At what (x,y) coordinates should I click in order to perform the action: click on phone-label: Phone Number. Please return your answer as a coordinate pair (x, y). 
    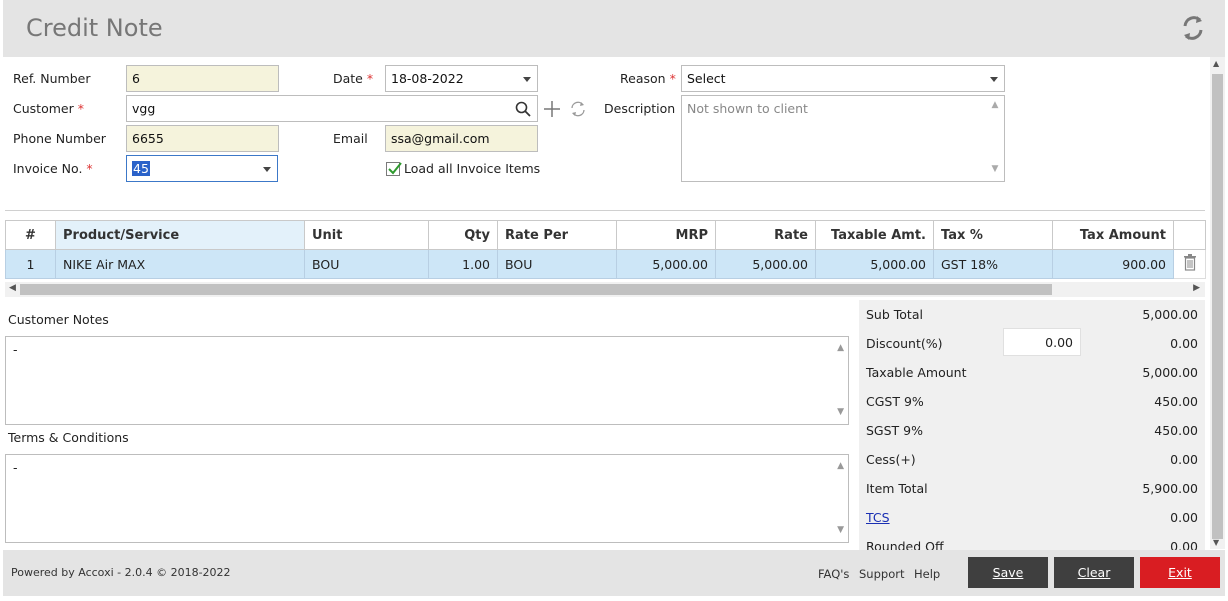
    Looking at the image, I should click on (59, 138).